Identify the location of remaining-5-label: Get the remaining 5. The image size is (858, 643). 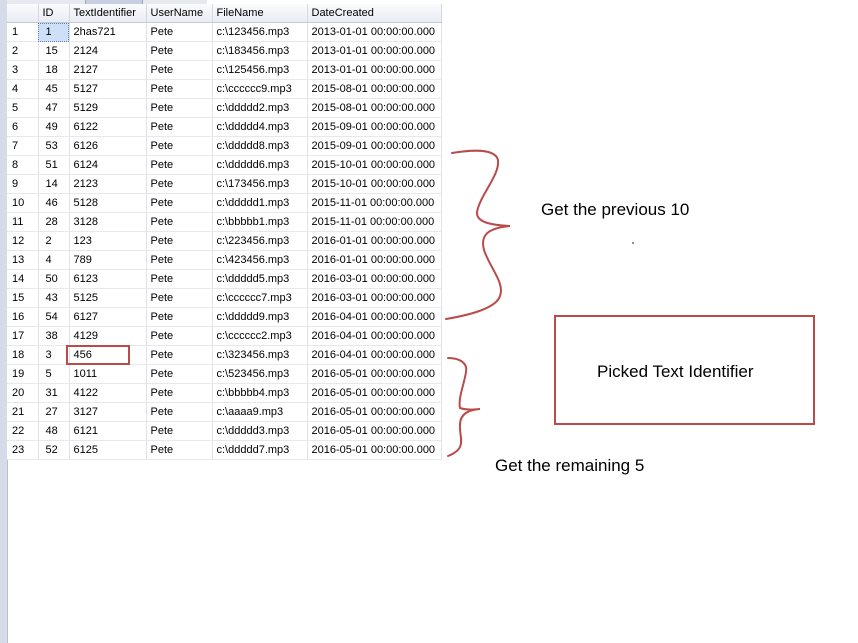
(570, 465).